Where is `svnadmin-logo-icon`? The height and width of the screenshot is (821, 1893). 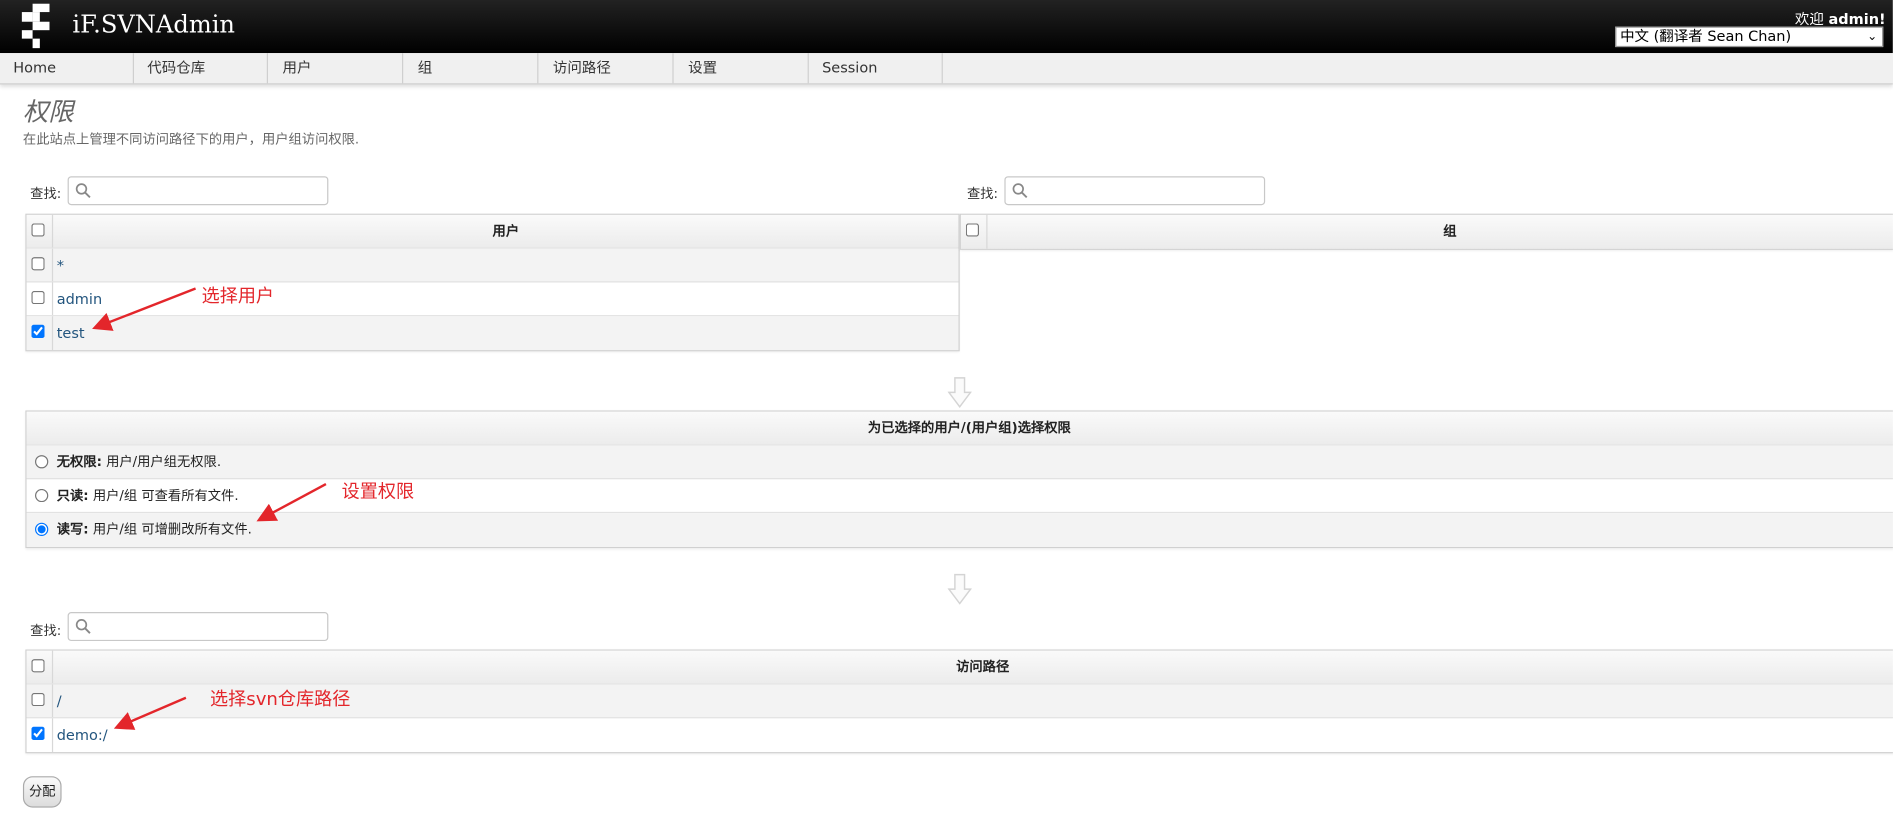 svnadmin-logo-icon is located at coordinates (35, 26).